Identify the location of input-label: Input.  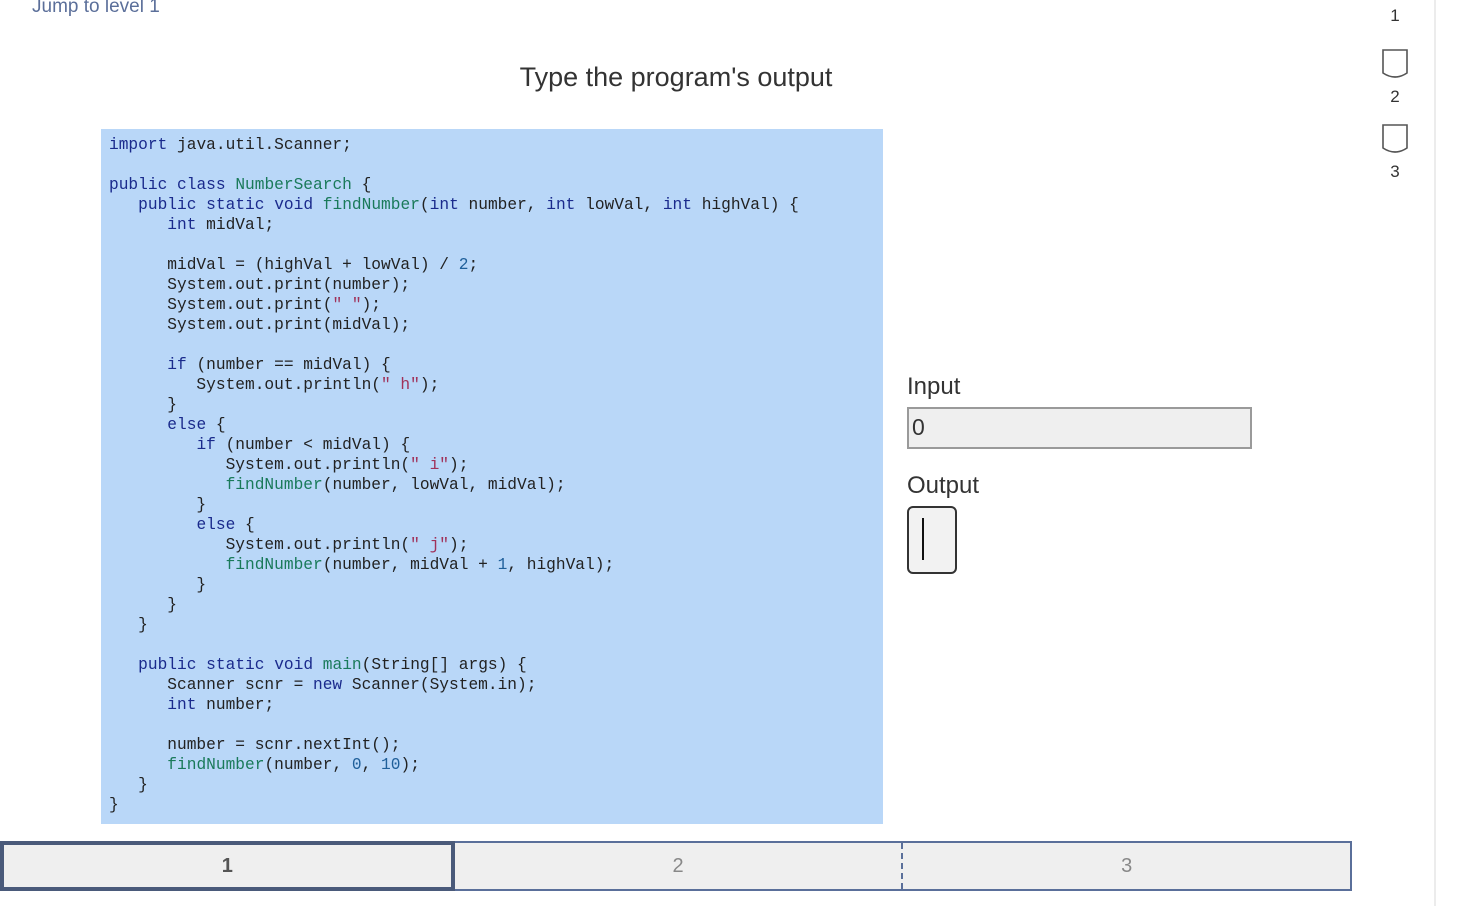
(934, 386).